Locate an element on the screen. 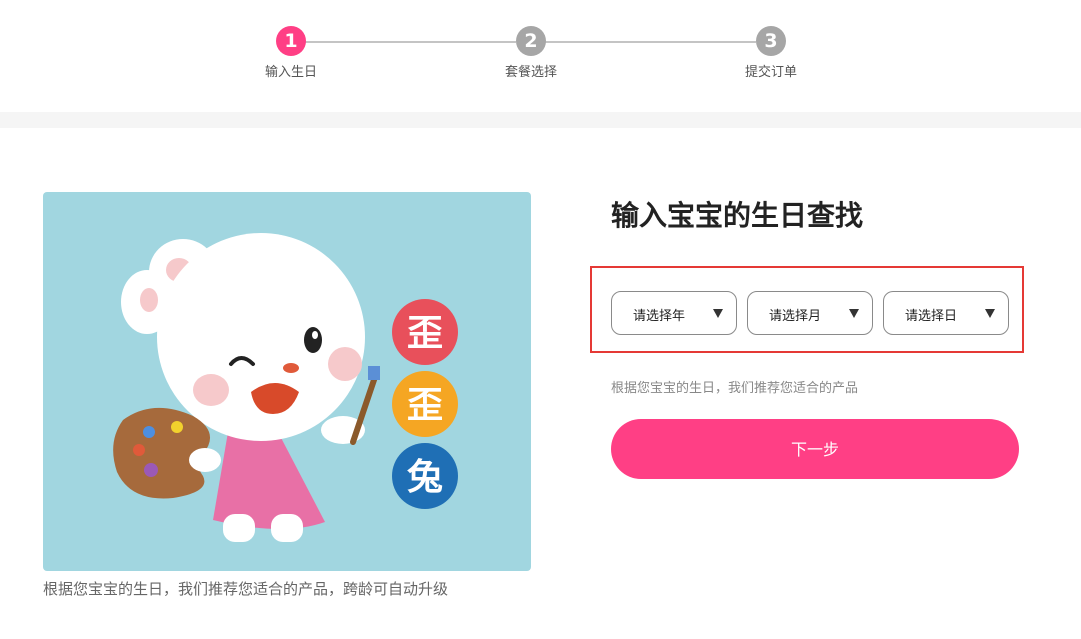 The height and width of the screenshot is (639, 1081). year-select: 请选择年 is located at coordinates (674, 313).